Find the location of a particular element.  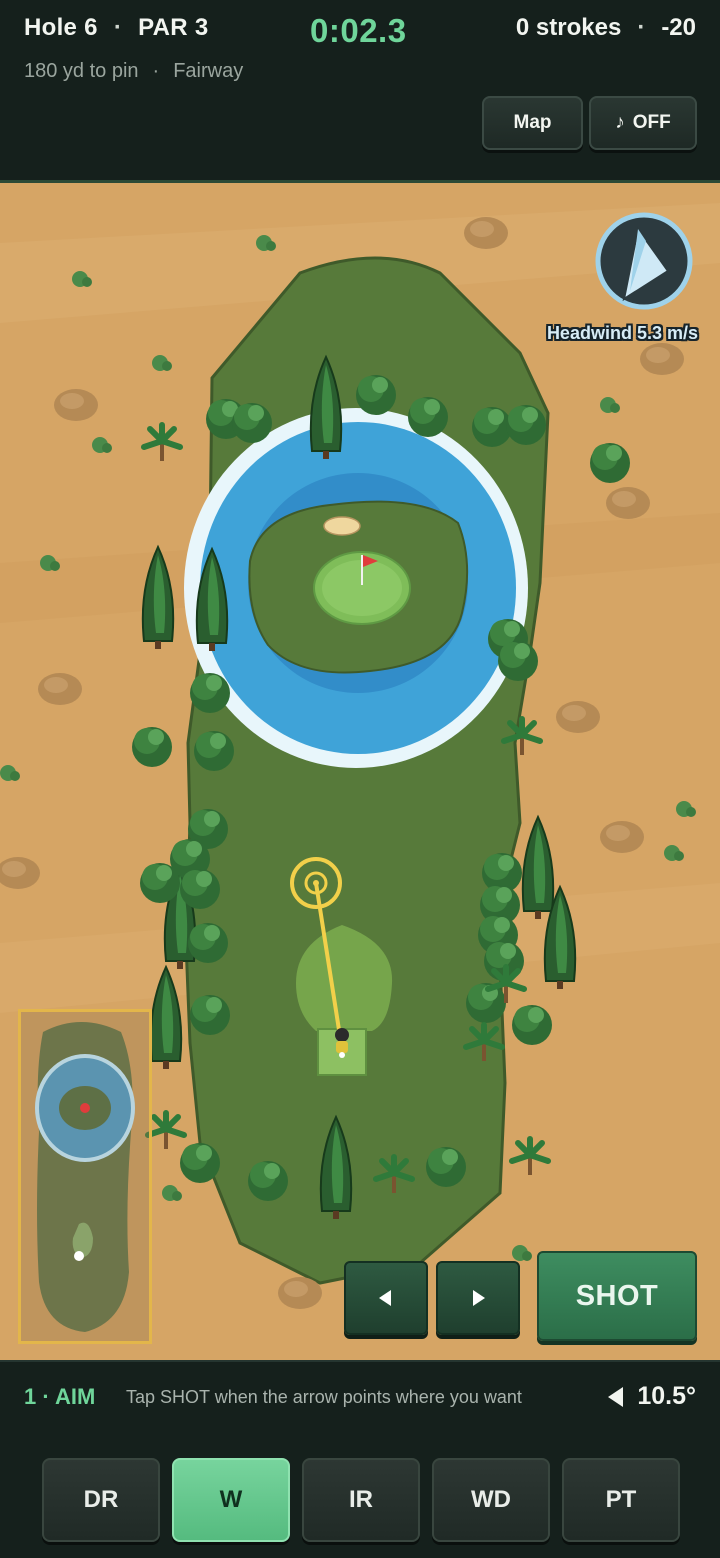

minimap is located at coordinates (85, 1176).